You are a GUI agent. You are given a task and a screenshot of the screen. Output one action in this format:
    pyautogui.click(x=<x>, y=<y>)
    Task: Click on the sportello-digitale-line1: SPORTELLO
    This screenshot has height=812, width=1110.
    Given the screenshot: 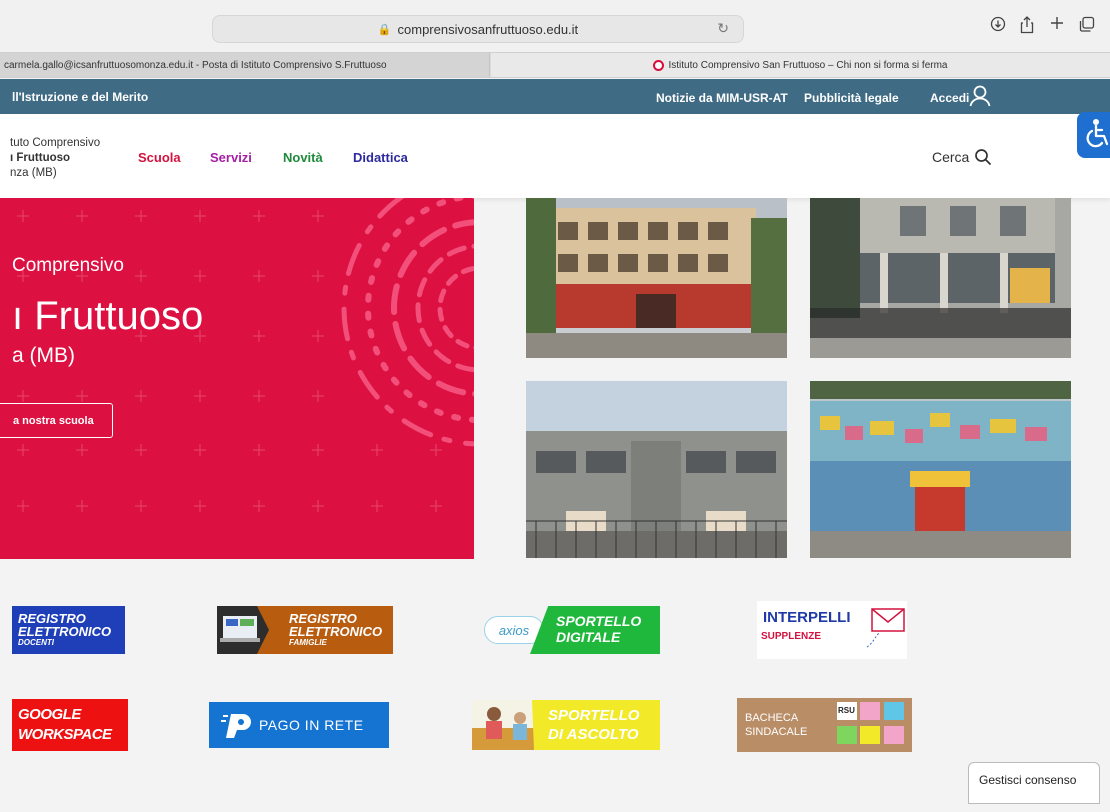 What is the action you would take?
    pyautogui.click(x=599, y=621)
    